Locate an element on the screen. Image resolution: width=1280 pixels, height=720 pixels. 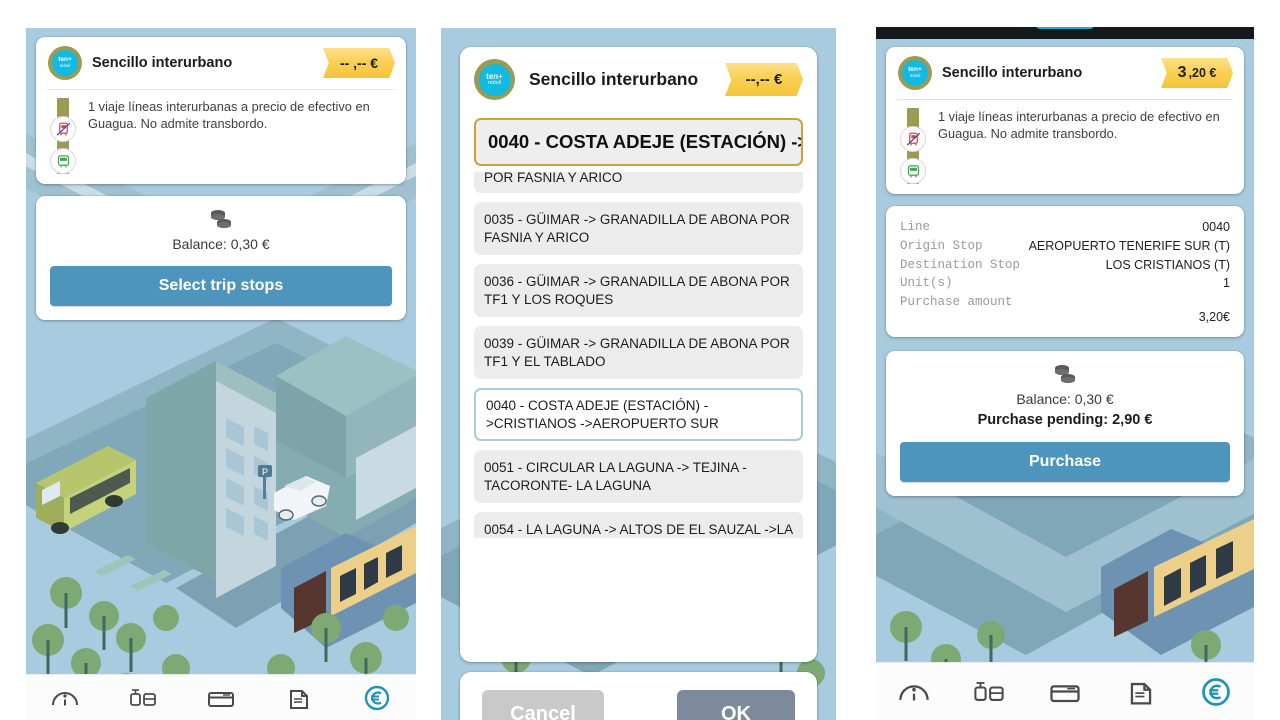
detail-label: Destination Stop is located at coordinates (960, 264).